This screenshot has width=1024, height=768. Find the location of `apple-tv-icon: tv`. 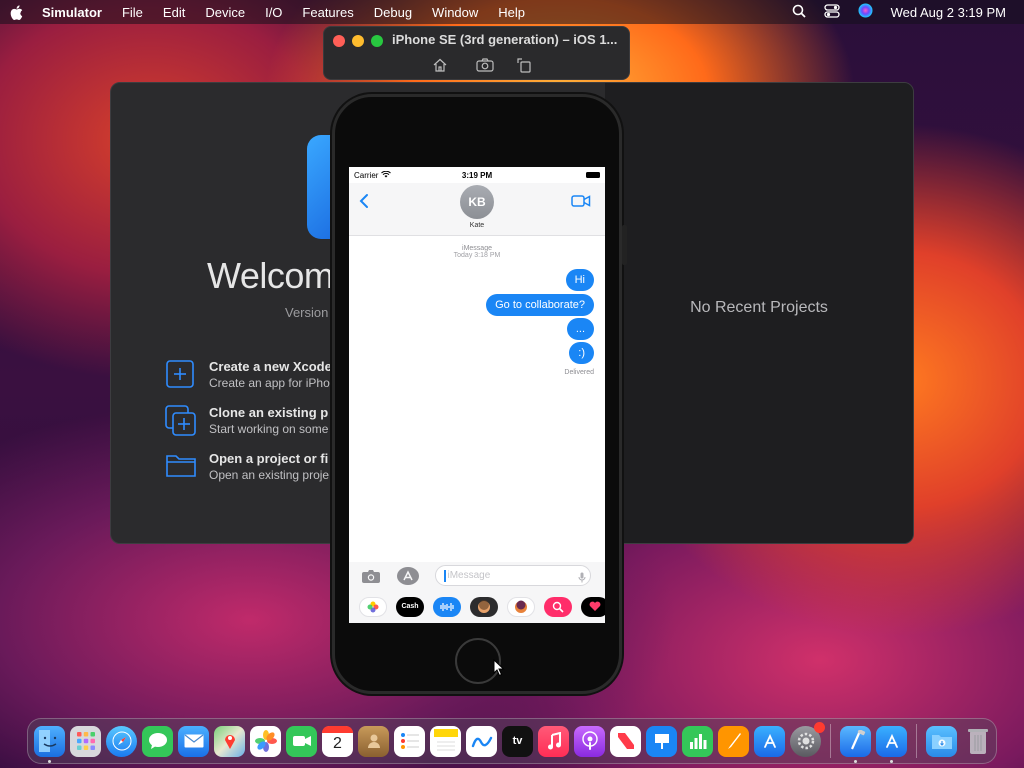

apple-tv-icon: tv is located at coordinates (517, 741).